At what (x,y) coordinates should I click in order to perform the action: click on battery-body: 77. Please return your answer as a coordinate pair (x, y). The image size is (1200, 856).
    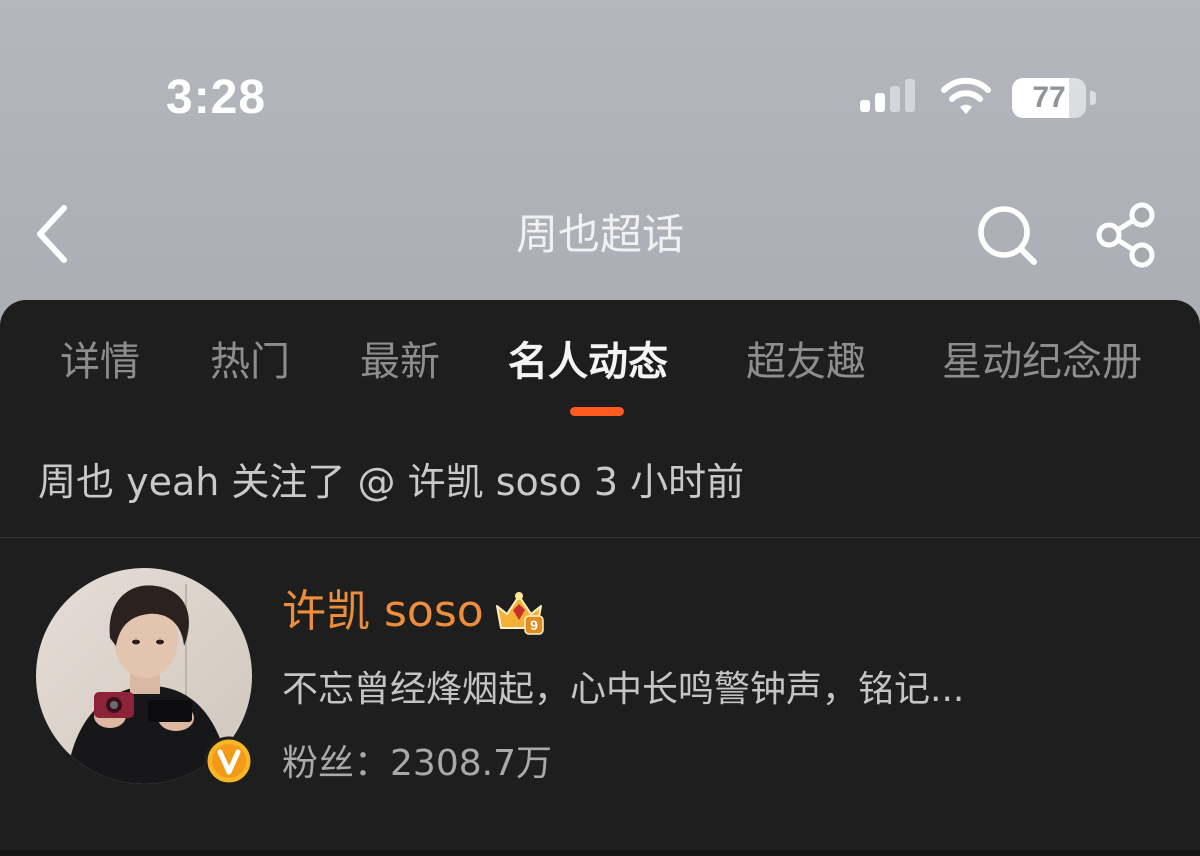
    Looking at the image, I should click on (1049, 98).